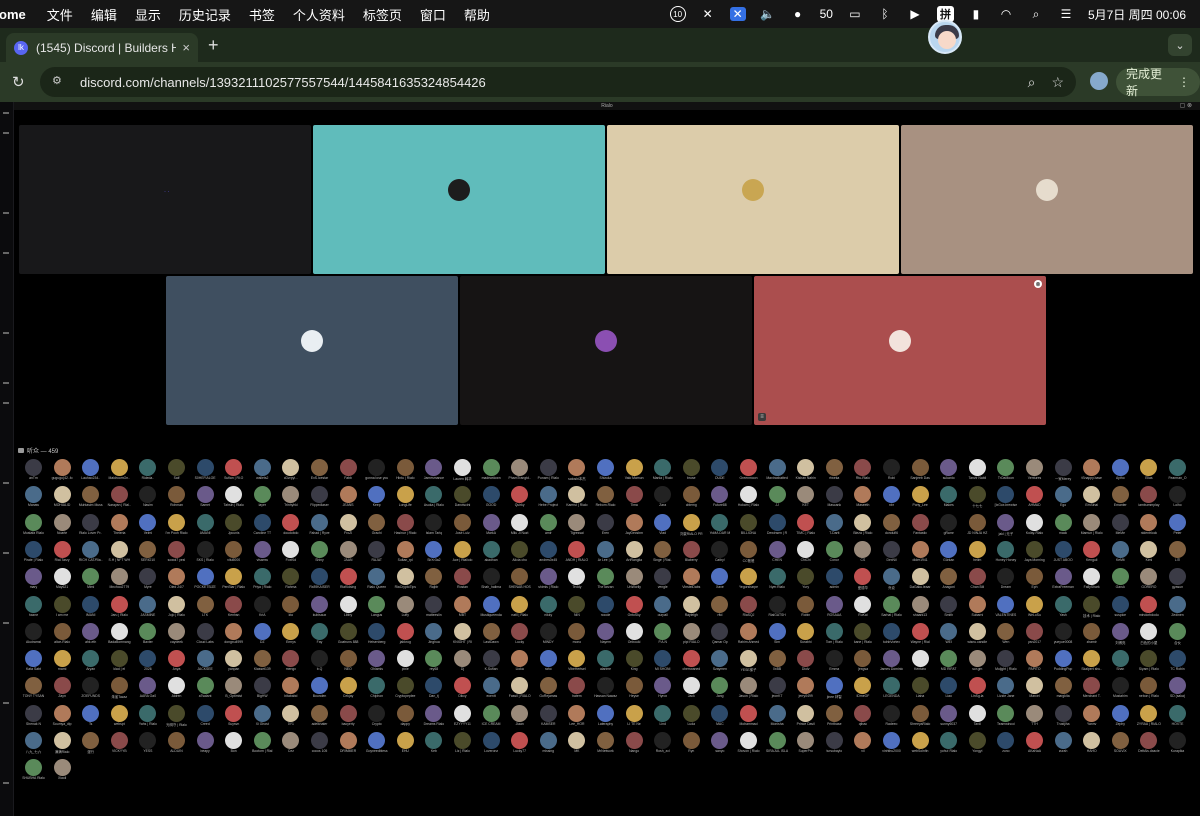 This screenshot has width=1200, height=816. I want to click on audience-member: IDmeOF, so click(863, 687).